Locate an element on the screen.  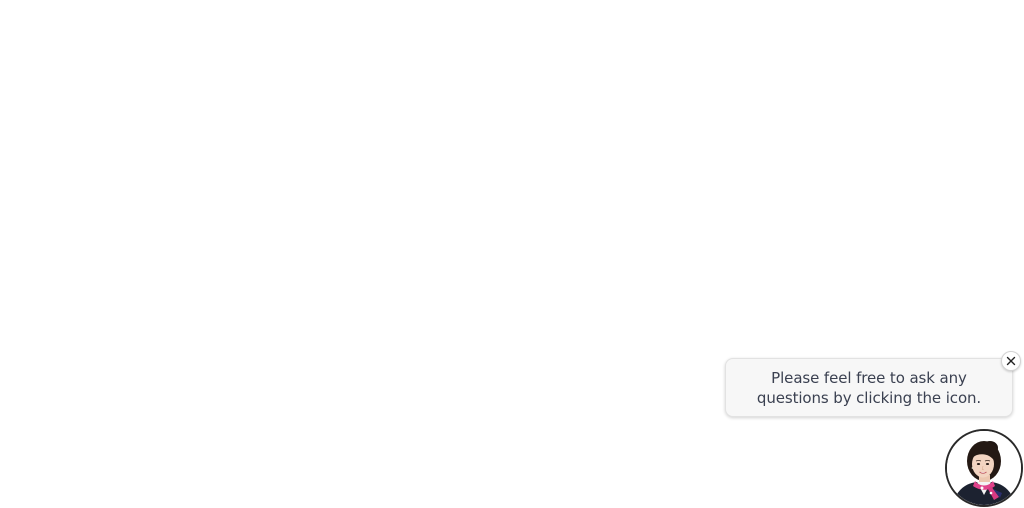
close-icon is located at coordinates (1011, 361).